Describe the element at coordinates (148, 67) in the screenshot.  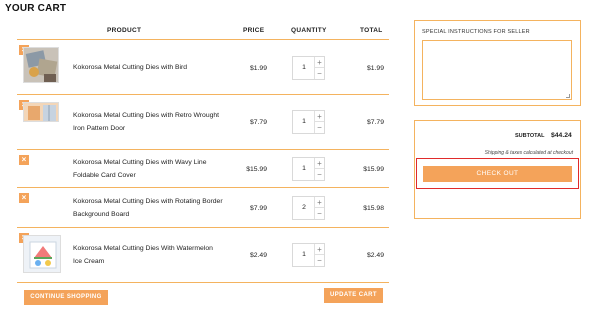
I see `product-name: Kokorosa Metal Cutting Dies with Bird` at that location.